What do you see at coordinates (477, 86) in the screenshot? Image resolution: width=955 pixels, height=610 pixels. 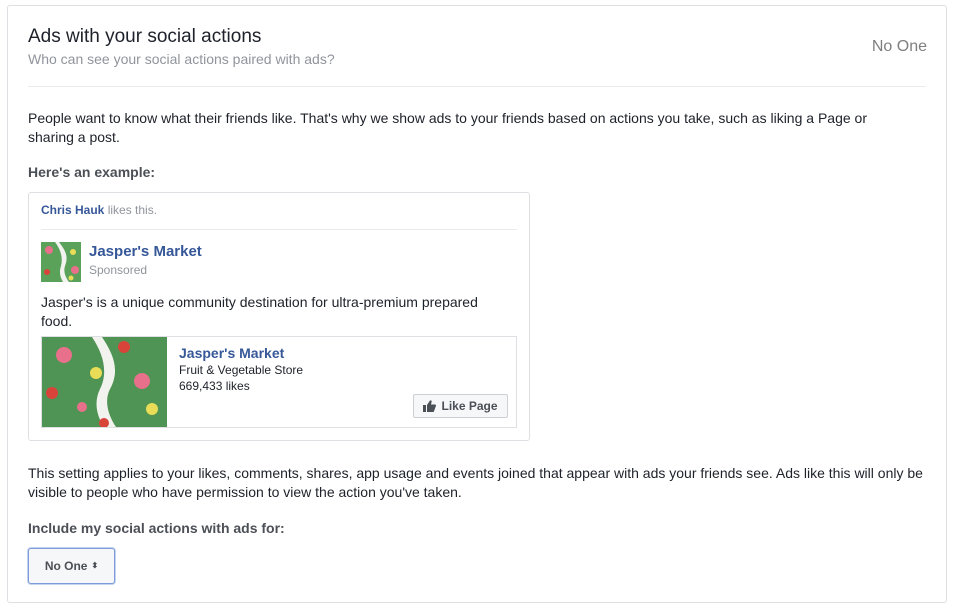 I see `header-divider` at bounding box center [477, 86].